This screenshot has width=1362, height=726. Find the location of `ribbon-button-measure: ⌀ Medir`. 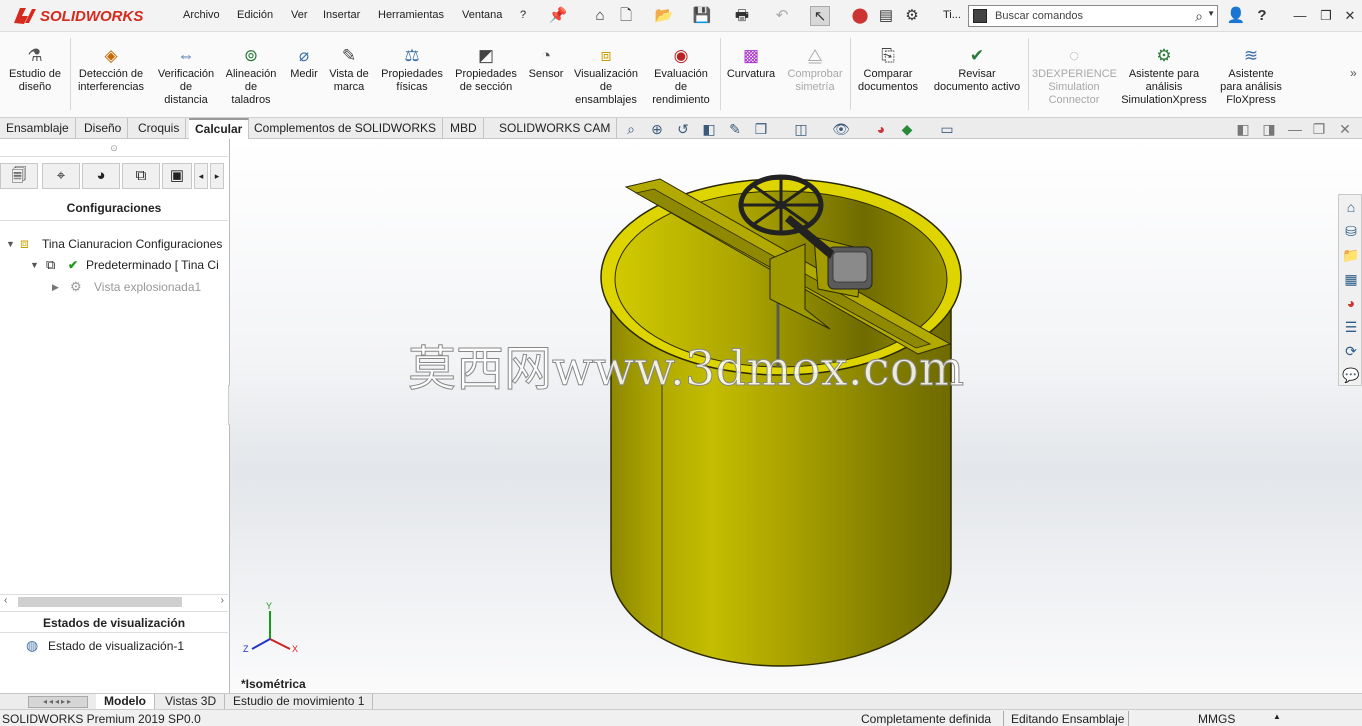

ribbon-button-measure: ⌀ Medir is located at coordinates (304, 63).